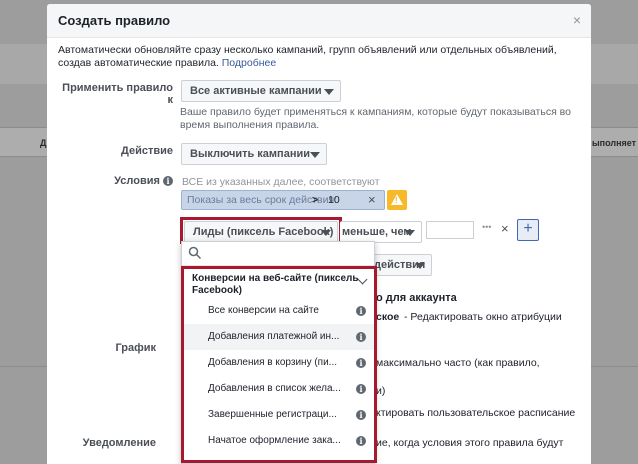  I want to click on conditions-label: Условия i, so click(116, 181).